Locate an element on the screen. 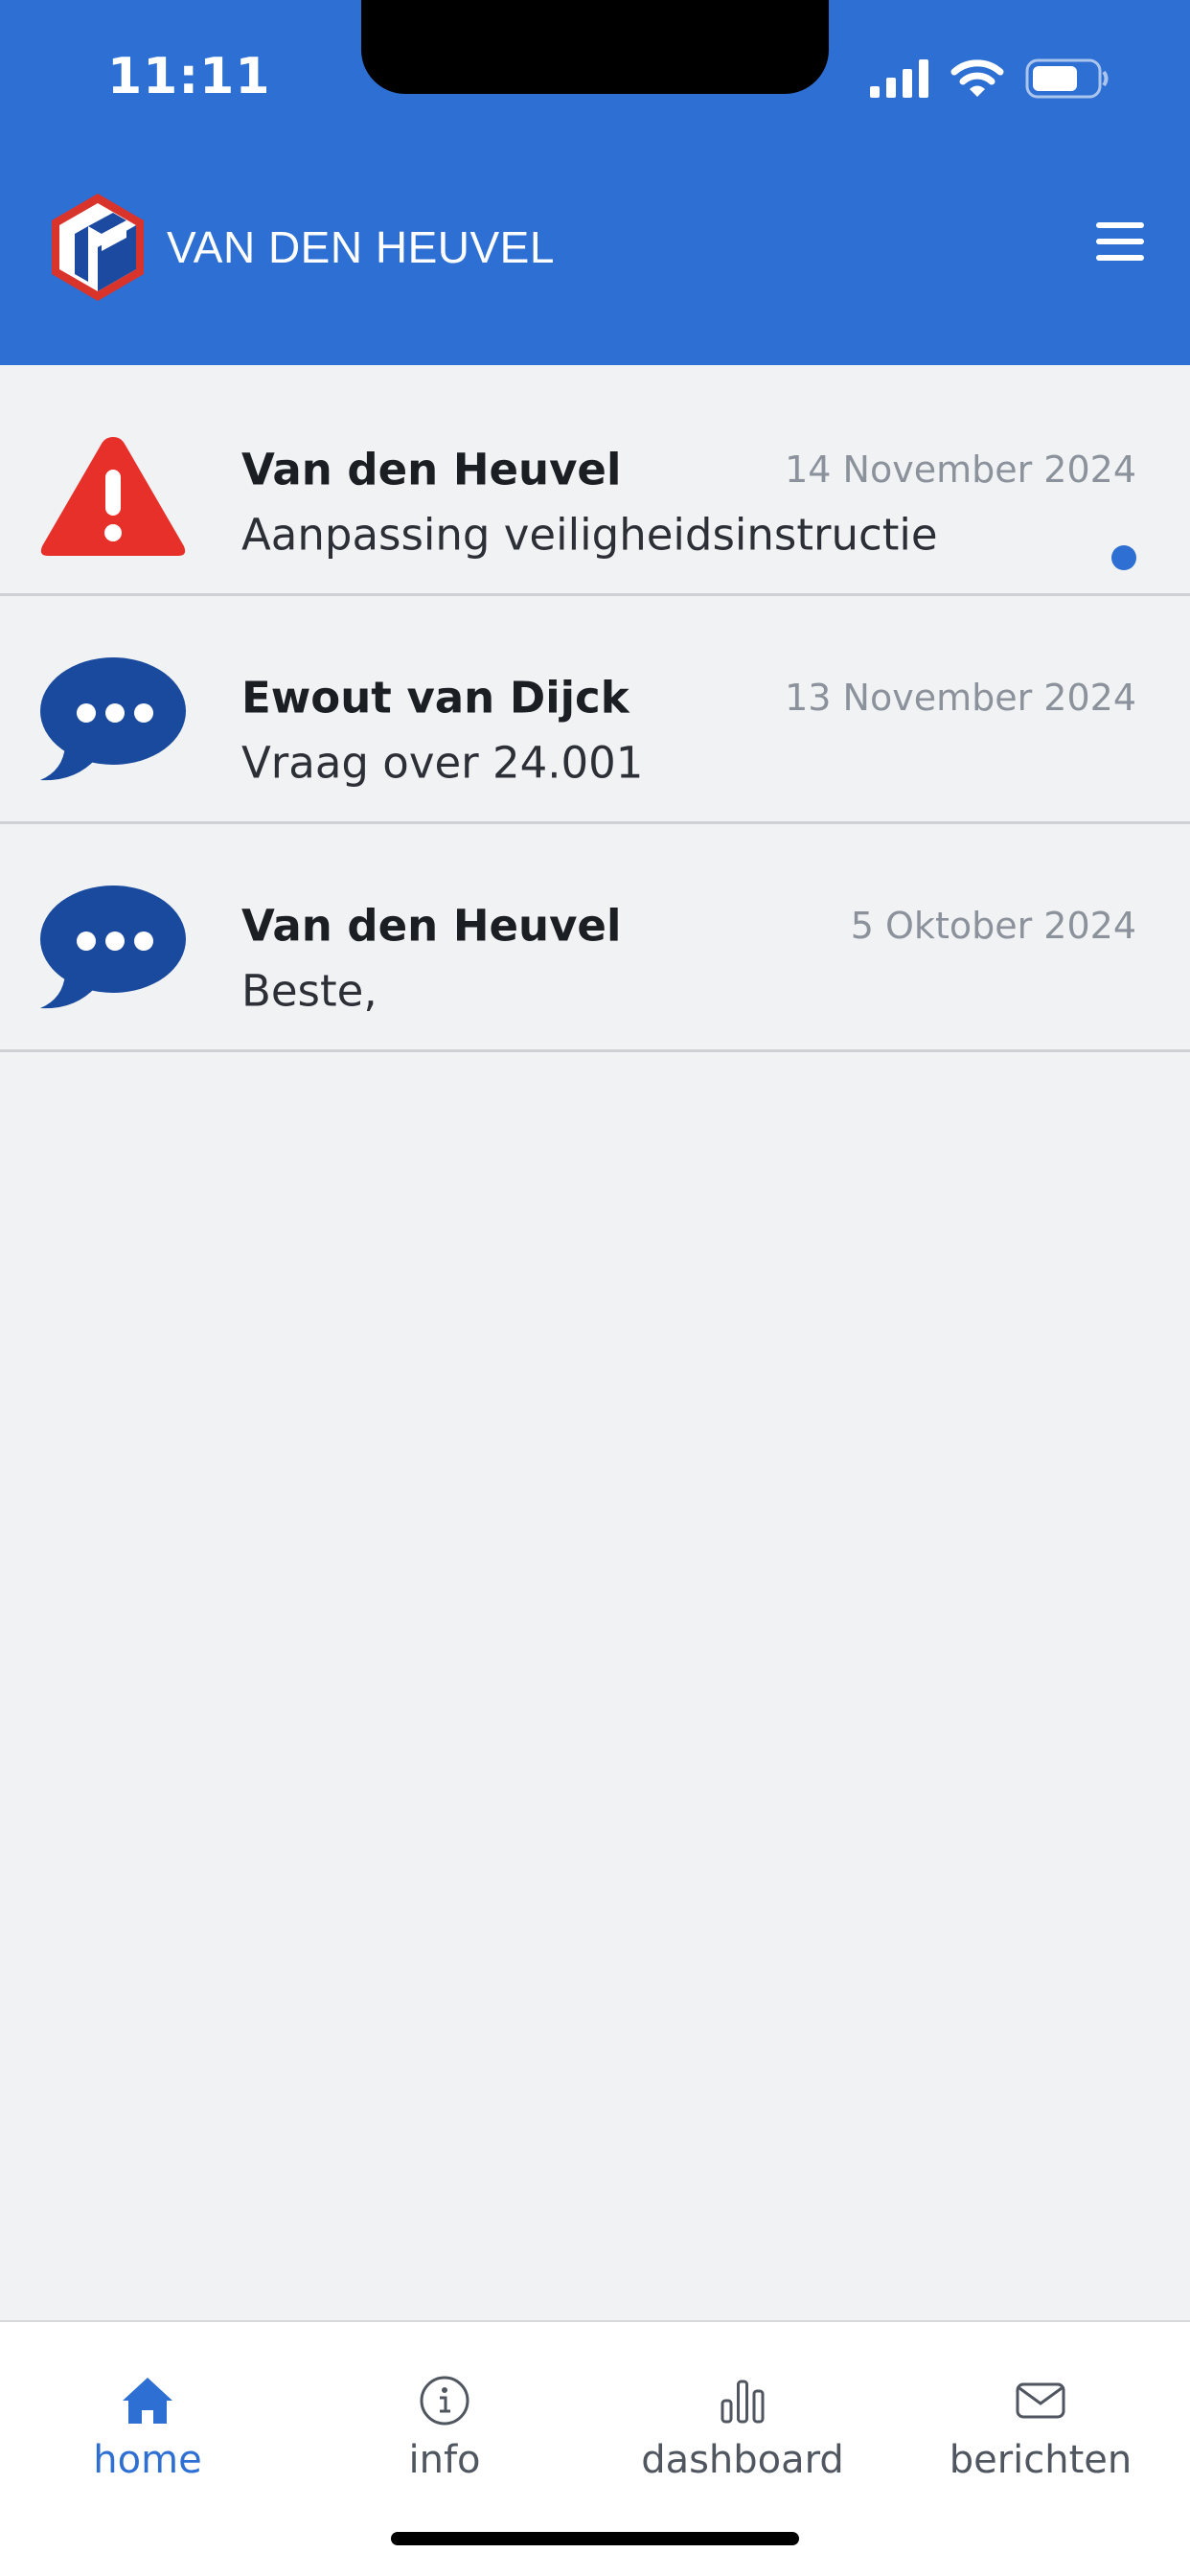 This screenshot has width=1190, height=2576. tab-dashboard: dashboard is located at coordinates (743, 2428).